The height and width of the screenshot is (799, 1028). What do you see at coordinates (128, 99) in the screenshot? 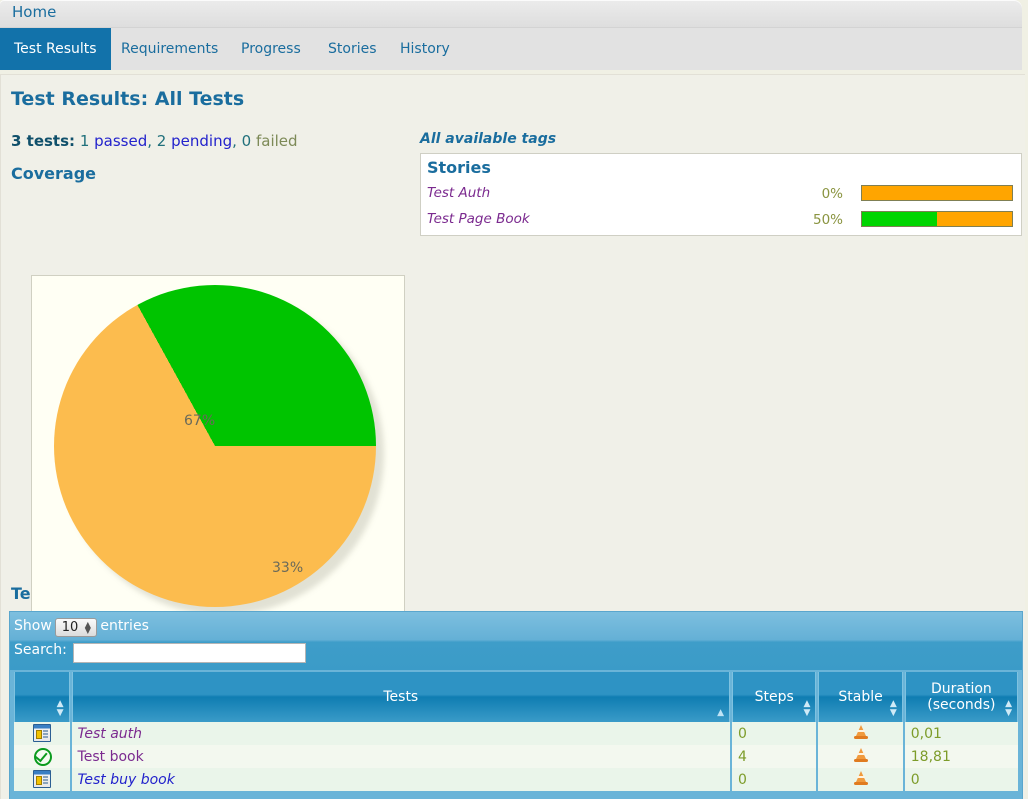
I see `page-title: Test Results: All Tests` at bounding box center [128, 99].